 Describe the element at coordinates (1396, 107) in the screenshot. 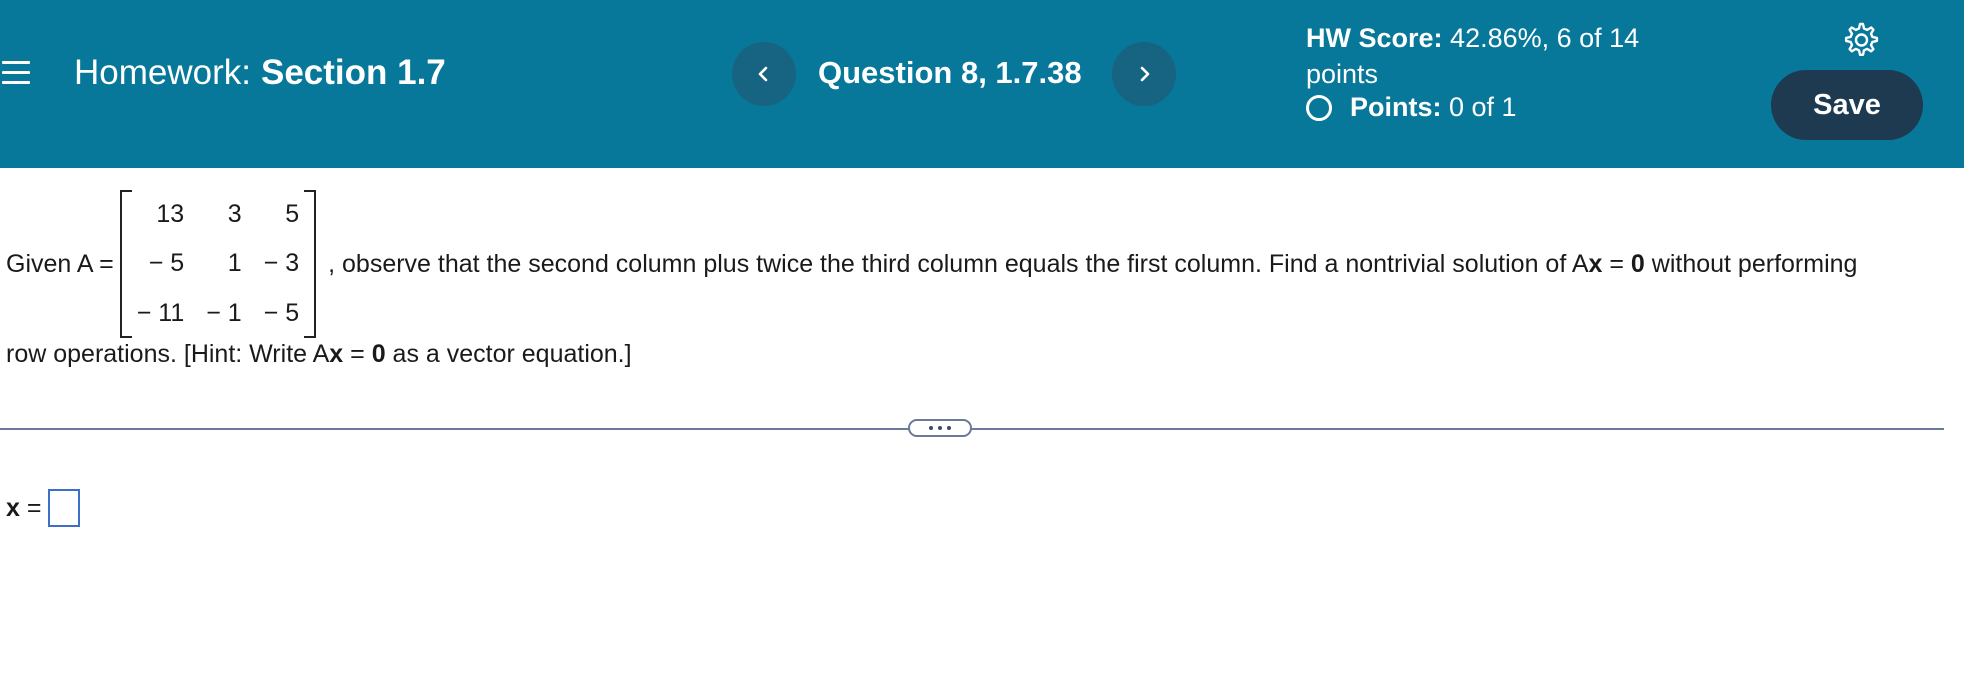

I see `points-label: Points:` at that location.